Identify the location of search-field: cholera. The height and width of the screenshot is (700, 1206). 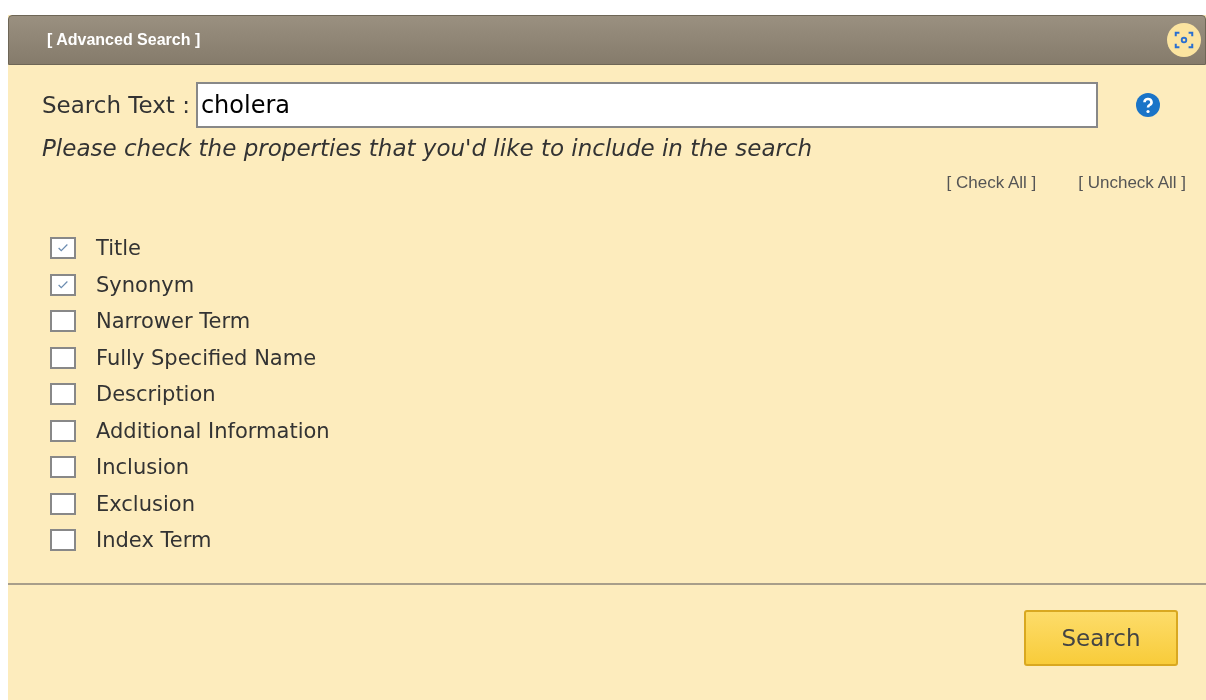
(646, 105).